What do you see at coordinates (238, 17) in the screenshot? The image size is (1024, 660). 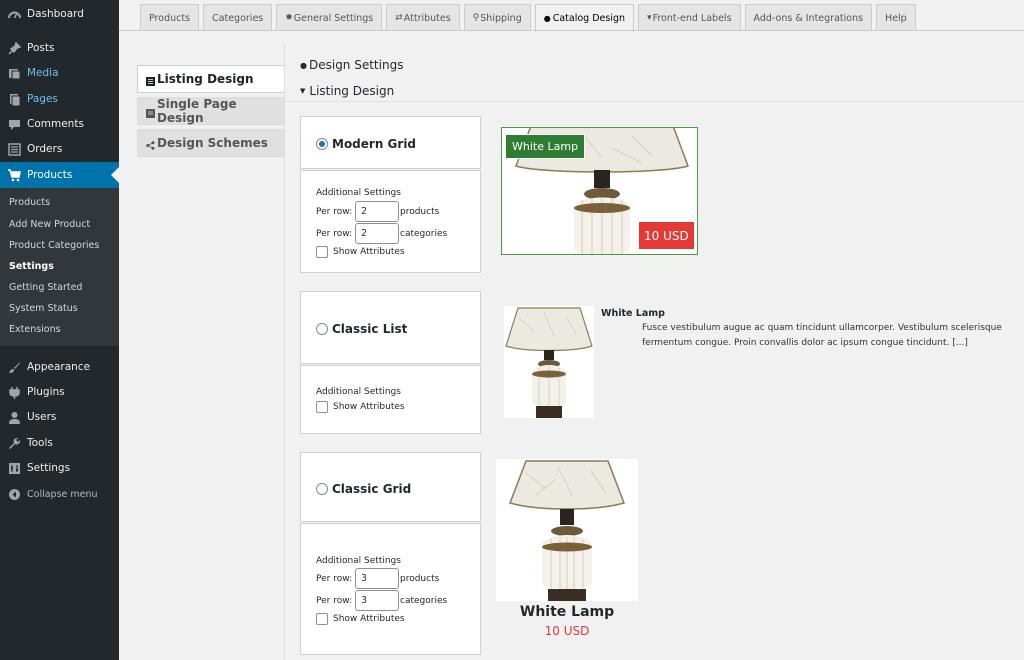 I see `tab-categories: Categories` at bounding box center [238, 17].